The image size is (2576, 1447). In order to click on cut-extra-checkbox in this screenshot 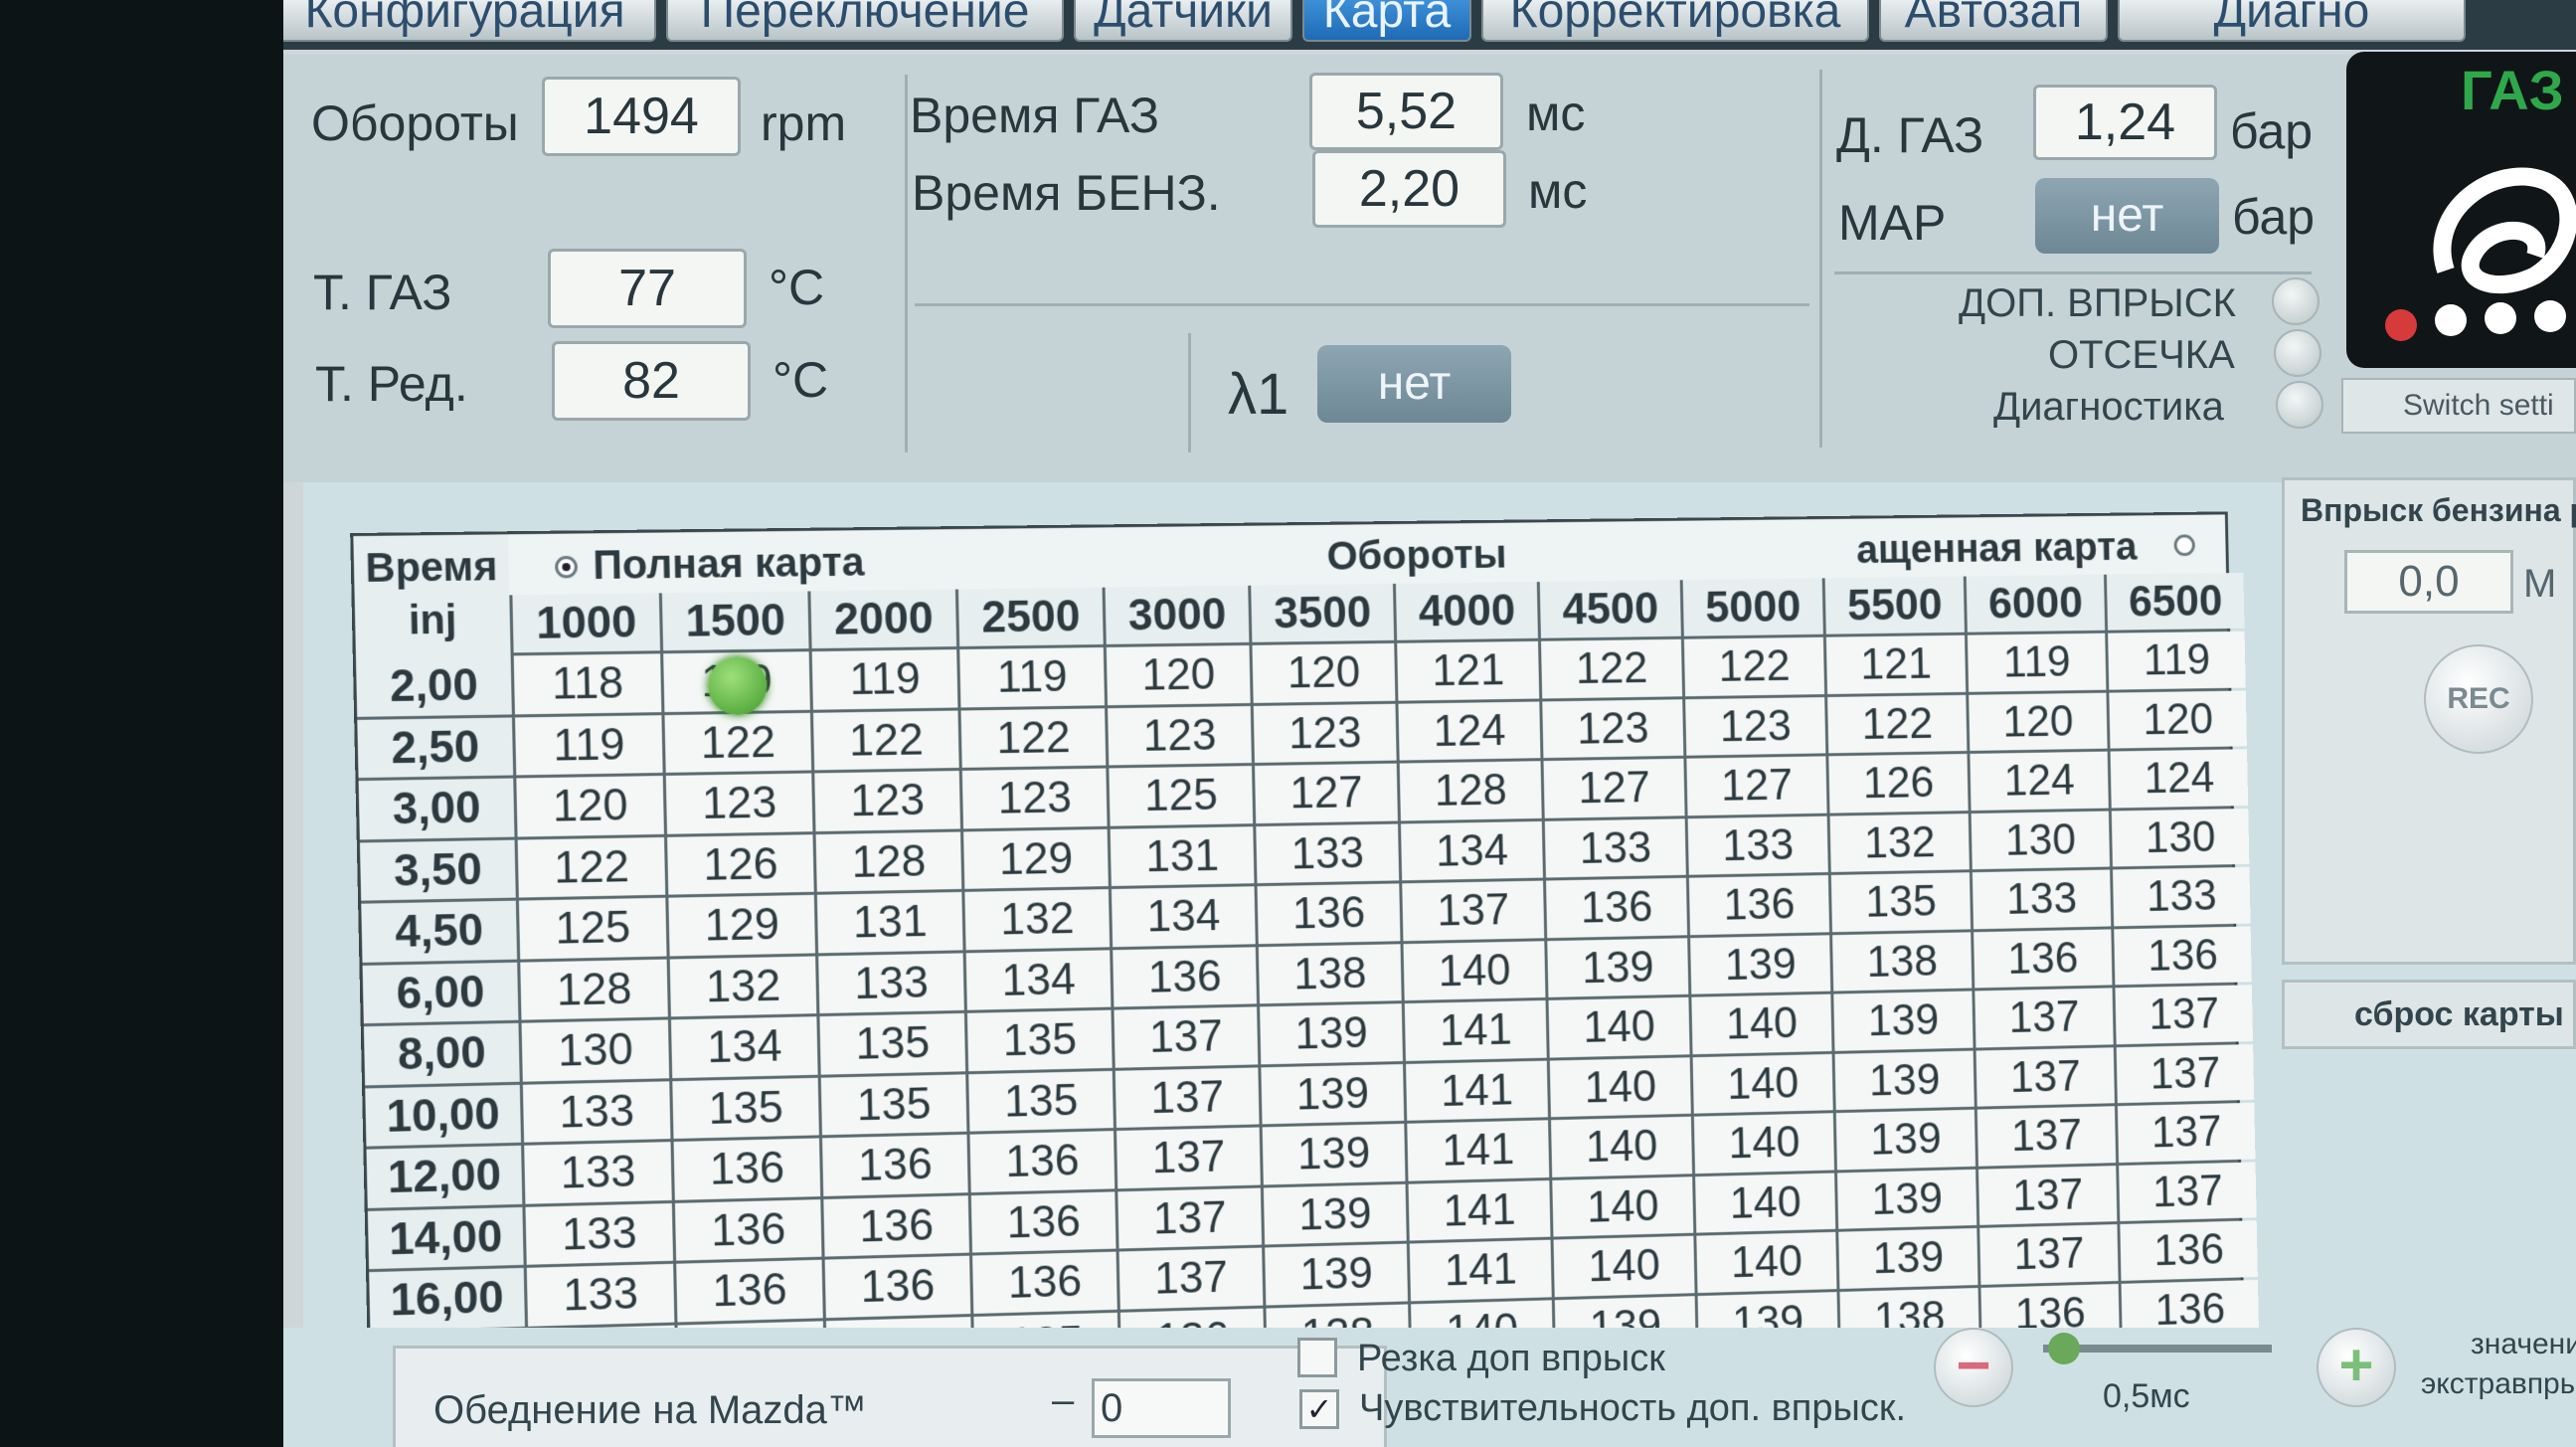, I will do `click(1317, 1358)`.